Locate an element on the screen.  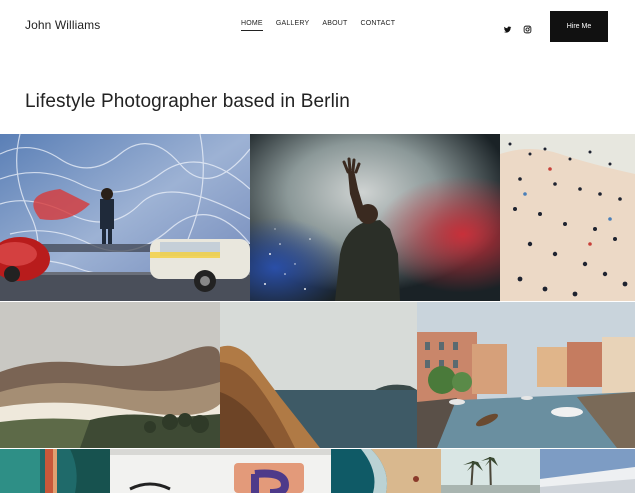
photo-misty-hills is located at coordinates (110, 375).